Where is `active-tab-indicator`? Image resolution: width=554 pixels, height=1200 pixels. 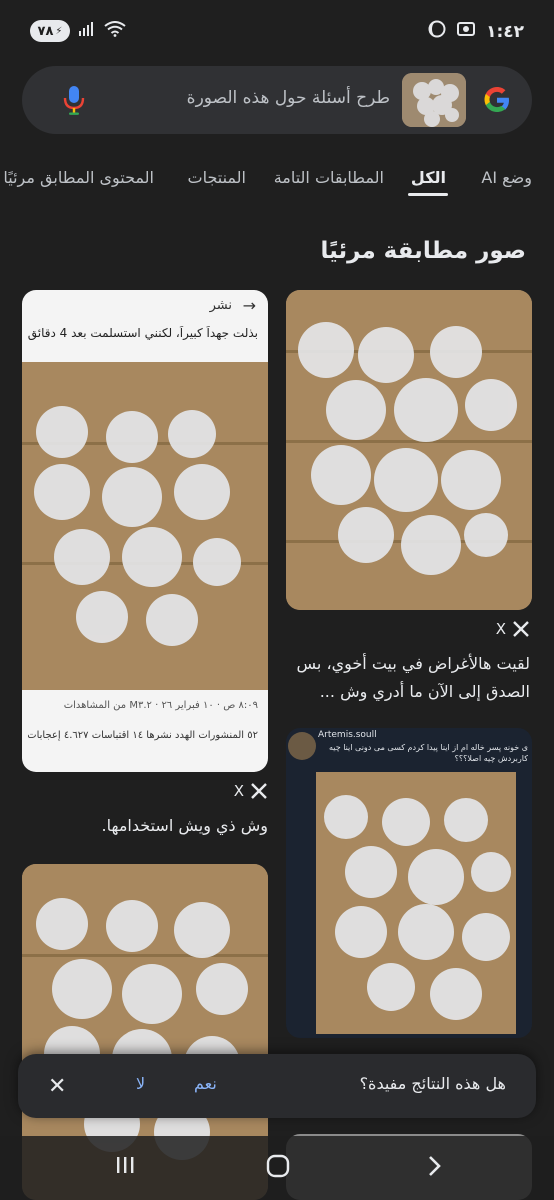 active-tab-indicator is located at coordinates (428, 194).